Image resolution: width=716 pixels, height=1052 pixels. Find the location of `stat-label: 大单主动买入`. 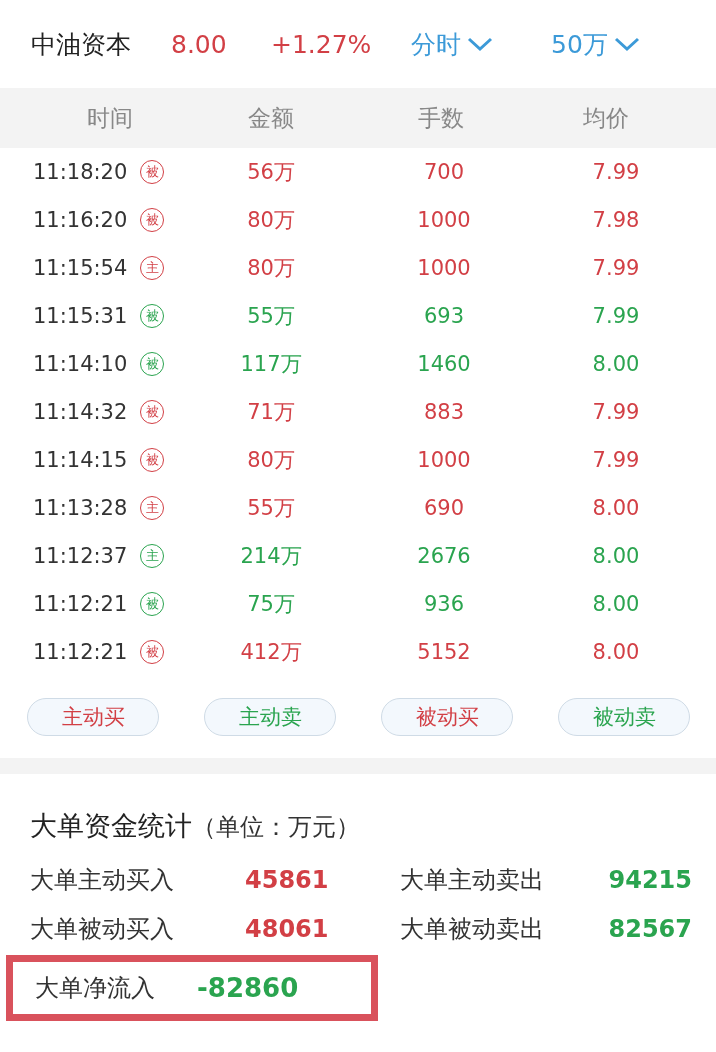

stat-label: 大单主动买入 is located at coordinates (102, 880).